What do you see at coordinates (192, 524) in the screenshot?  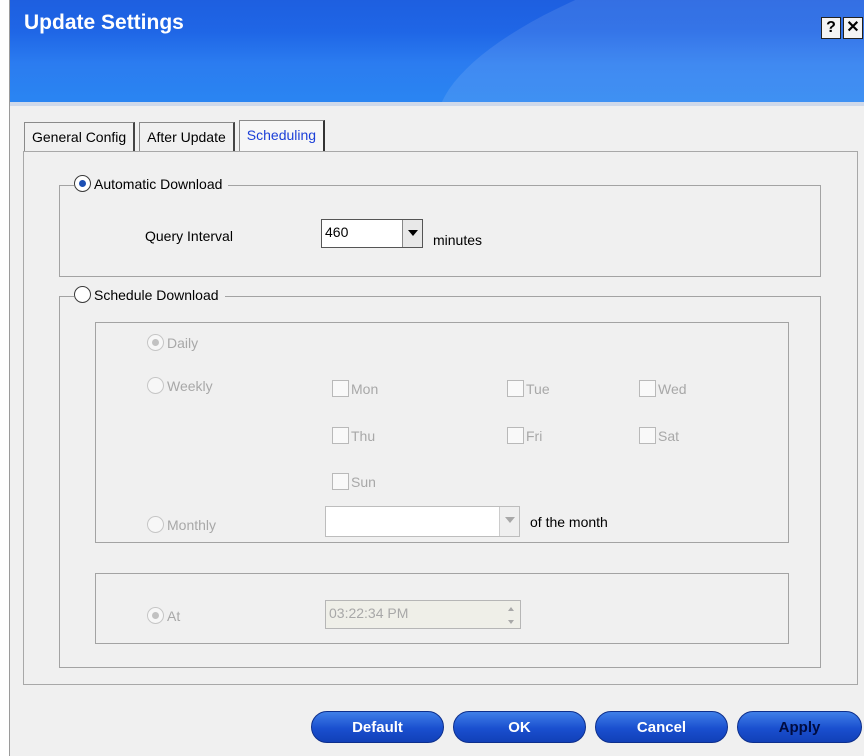 I see `monthly-label: Monthly` at bounding box center [192, 524].